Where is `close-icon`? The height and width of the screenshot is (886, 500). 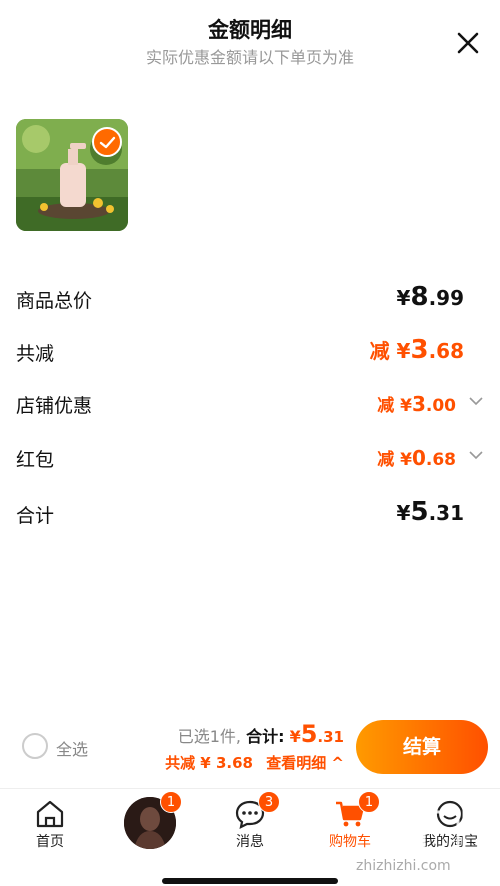 close-icon is located at coordinates (468, 43).